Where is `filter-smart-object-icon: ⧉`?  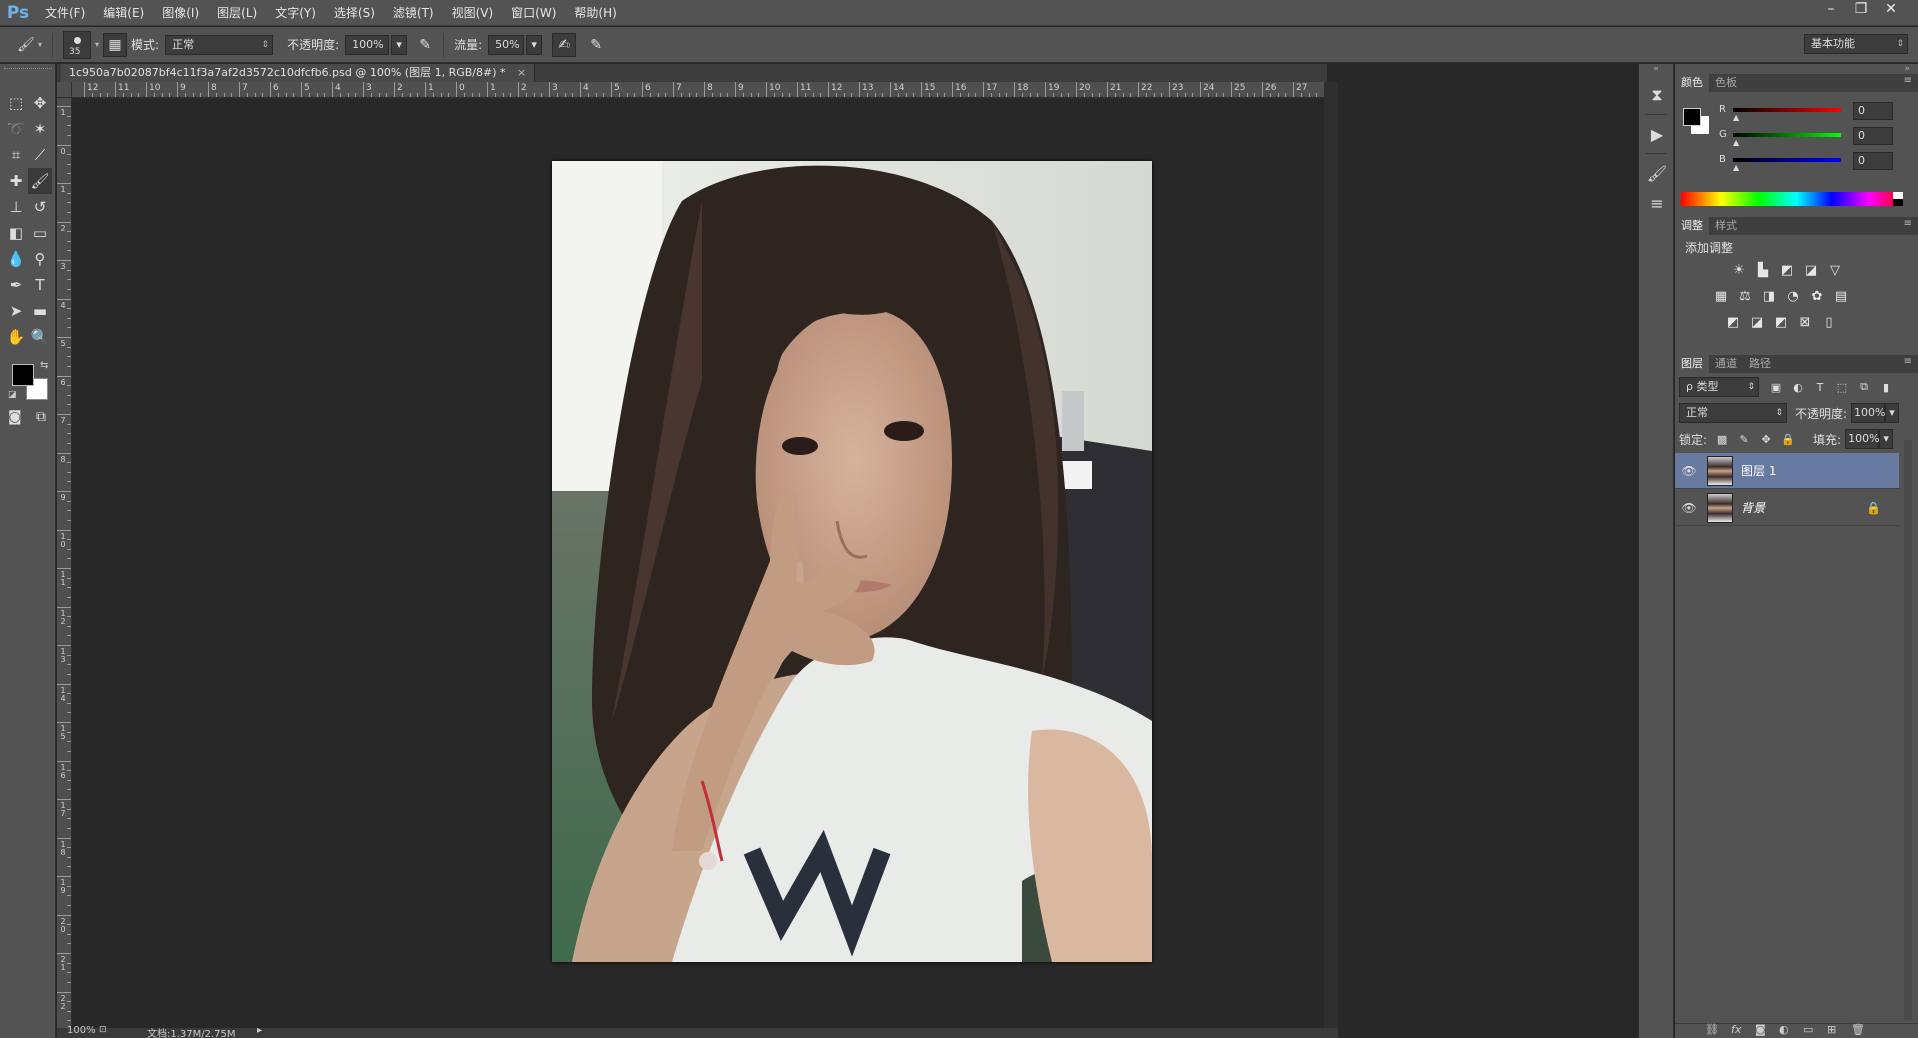
filter-smart-object-icon: ⧉ is located at coordinates (1864, 387).